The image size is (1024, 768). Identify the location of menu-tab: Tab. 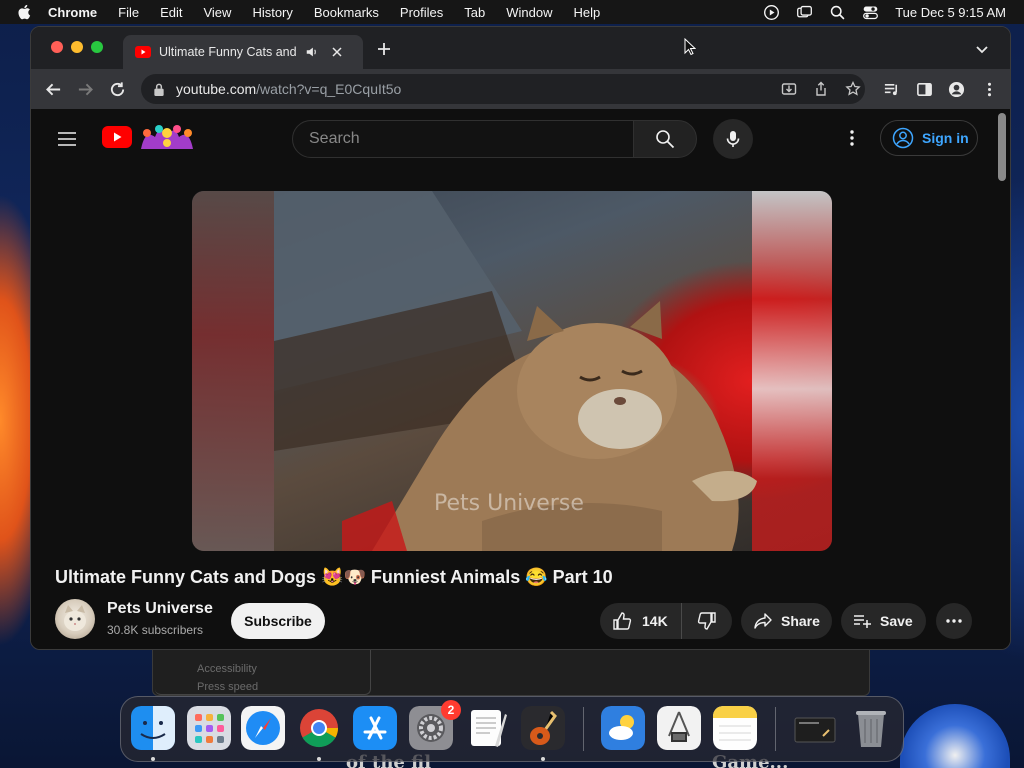
(474, 12).